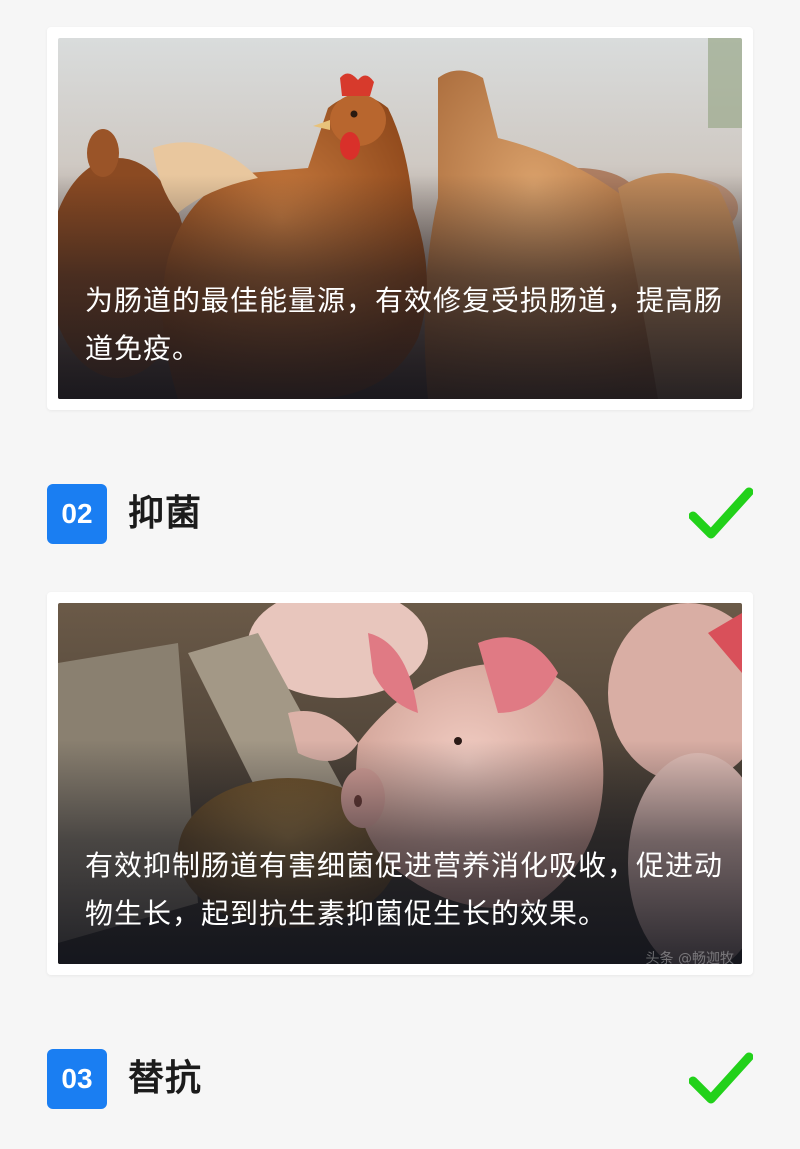  Describe the element at coordinates (165, 1078) in the screenshot. I see `section-title: 替抗` at that location.